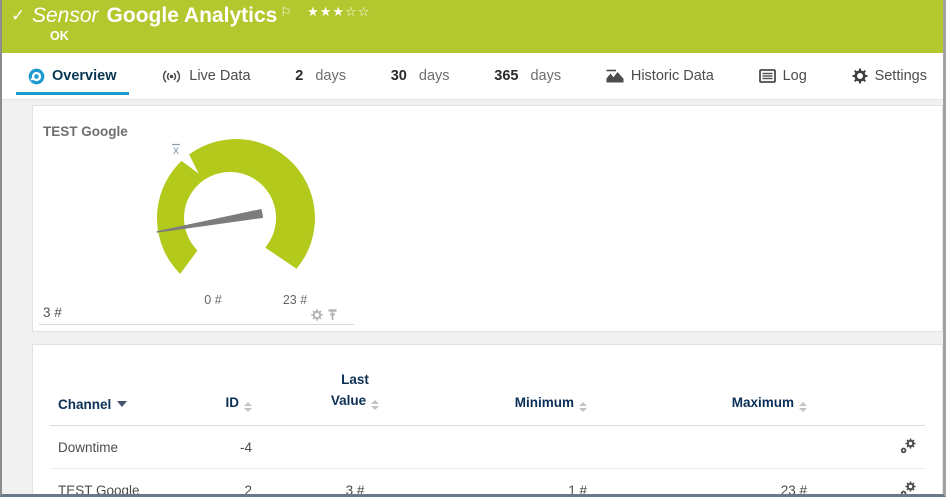  Describe the element at coordinates (36, 76) in the screenshot. I see `gauge-icon` at that location.